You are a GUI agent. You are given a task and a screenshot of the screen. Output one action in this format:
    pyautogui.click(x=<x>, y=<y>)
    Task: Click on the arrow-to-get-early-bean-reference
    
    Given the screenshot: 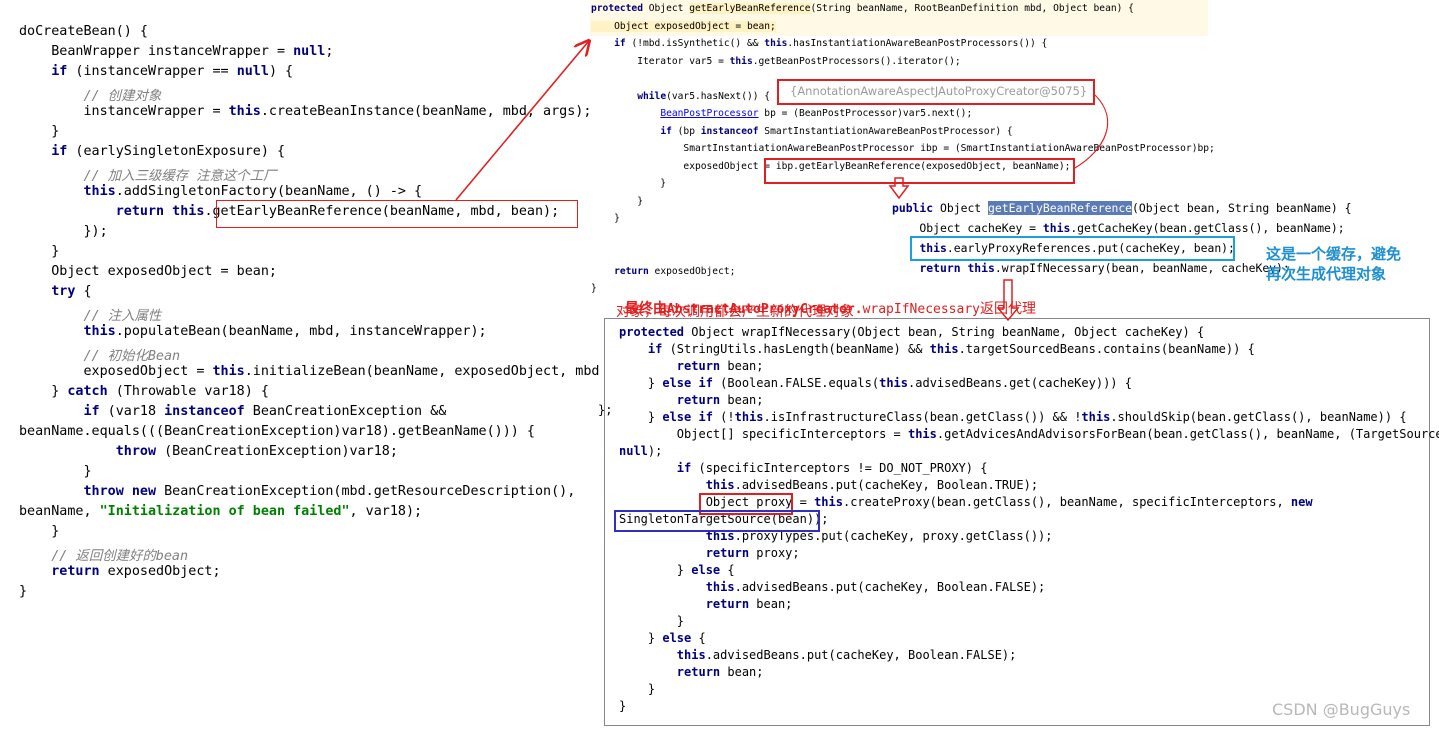 What is the action you would take?
    pyautogui.click(x=521, y=121)
    